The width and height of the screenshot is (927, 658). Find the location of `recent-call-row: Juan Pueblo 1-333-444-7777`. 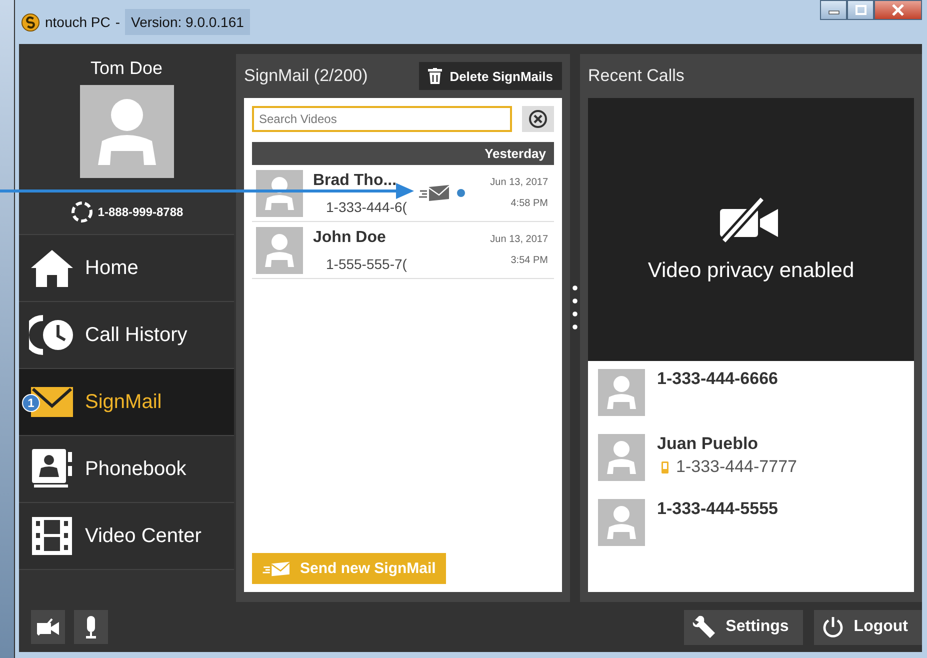

recent-call-row: Juan Pueblo 1-333-444-7777 is located at coordinates (751, 457).